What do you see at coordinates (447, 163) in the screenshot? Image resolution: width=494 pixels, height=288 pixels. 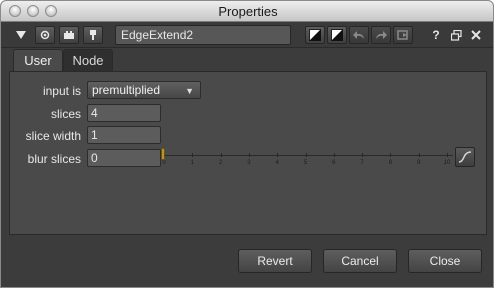 I see `slider-tick-label: 10` at bounding box center [447, 163].